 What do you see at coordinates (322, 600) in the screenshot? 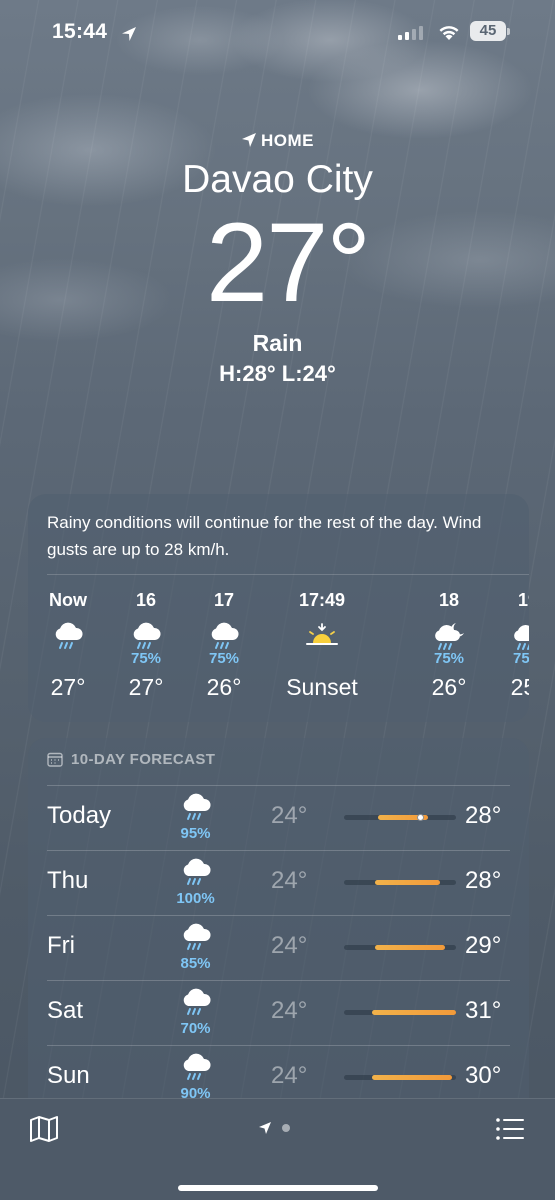
I see `hour-label: 17:49` at bounding box center [322, 600].